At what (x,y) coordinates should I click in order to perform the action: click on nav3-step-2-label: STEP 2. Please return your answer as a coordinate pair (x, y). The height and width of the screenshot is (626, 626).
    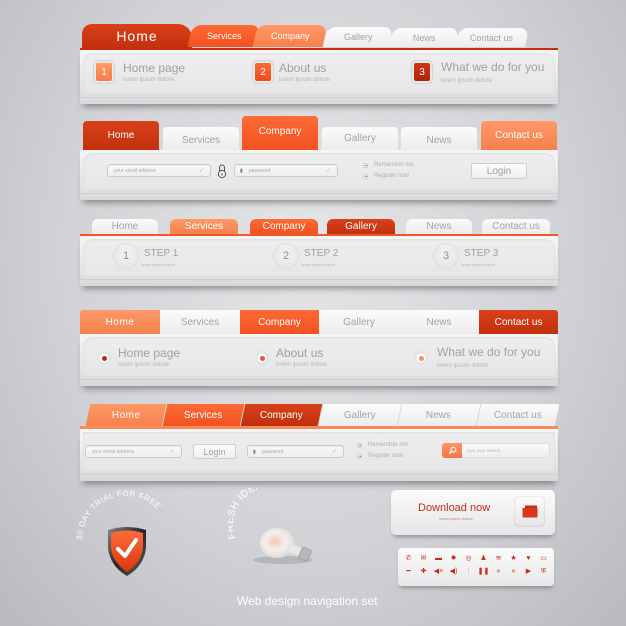
    Looking at the image, I should click on (321, 253).